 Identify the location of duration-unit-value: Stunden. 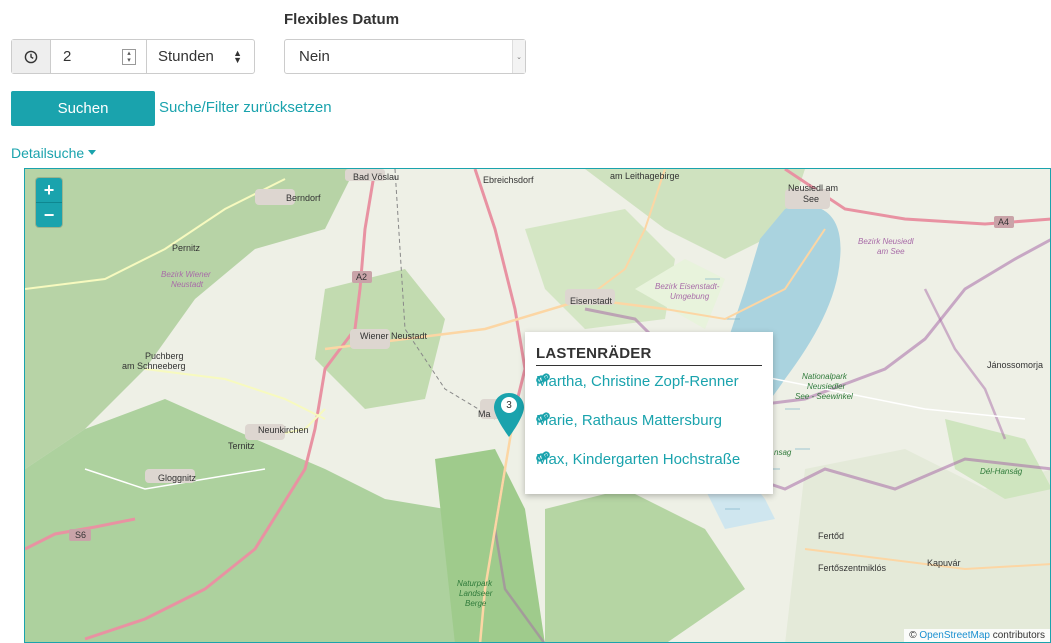
(186, 56).